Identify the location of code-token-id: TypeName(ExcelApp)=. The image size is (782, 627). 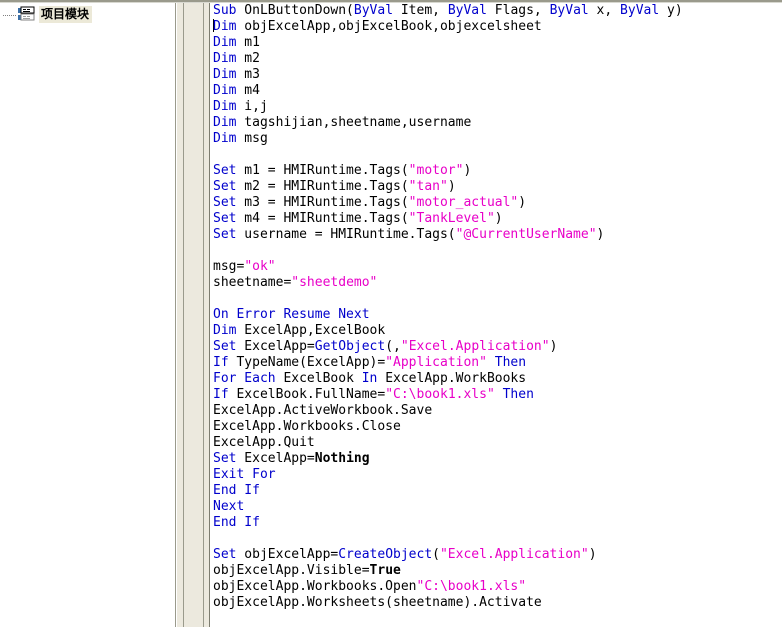
(307, 362).